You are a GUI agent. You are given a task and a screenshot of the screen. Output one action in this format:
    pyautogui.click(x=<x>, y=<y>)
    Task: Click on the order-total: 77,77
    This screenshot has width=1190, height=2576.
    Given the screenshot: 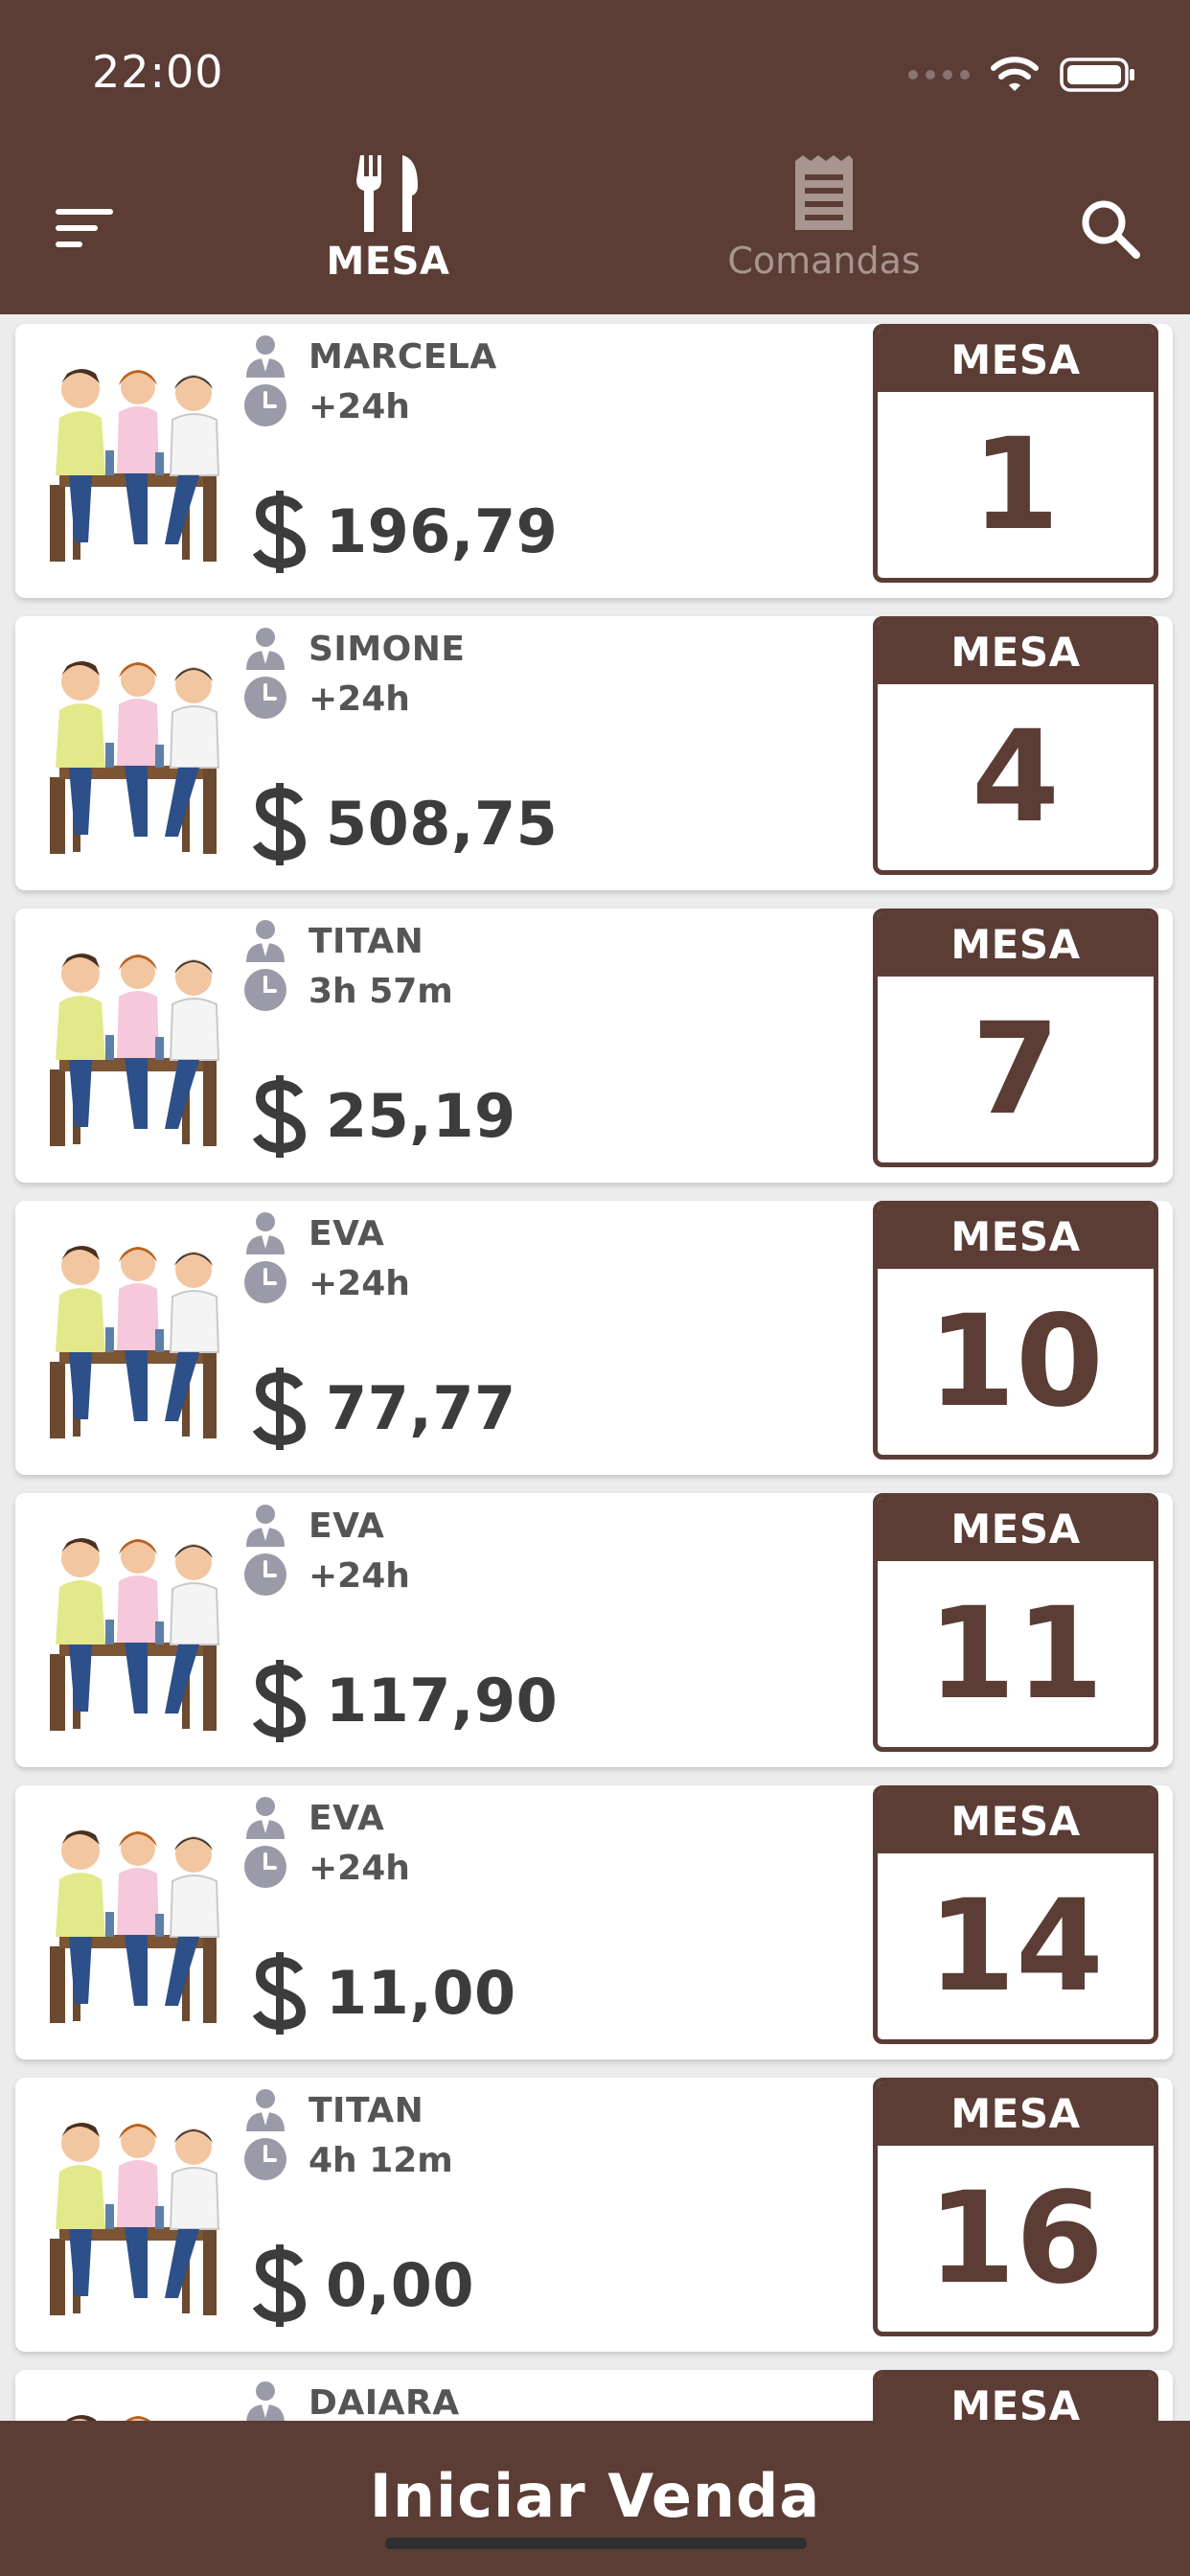 What is the action you would take?
    pyautogui.click(x=421, y=1408)
    